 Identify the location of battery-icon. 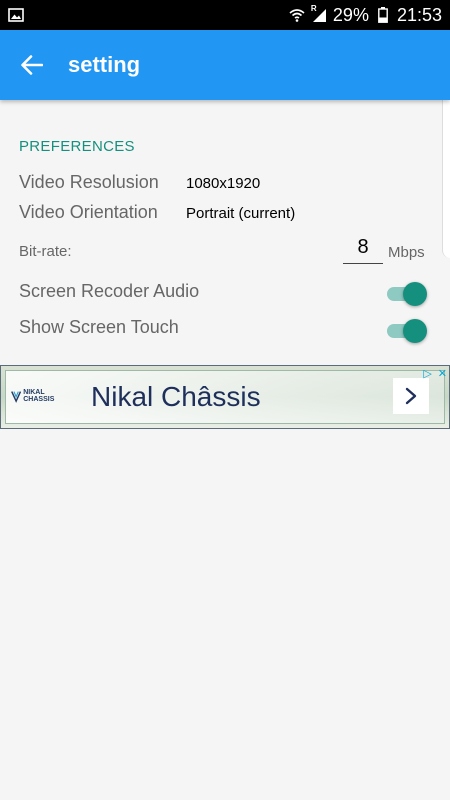
(383, 15).